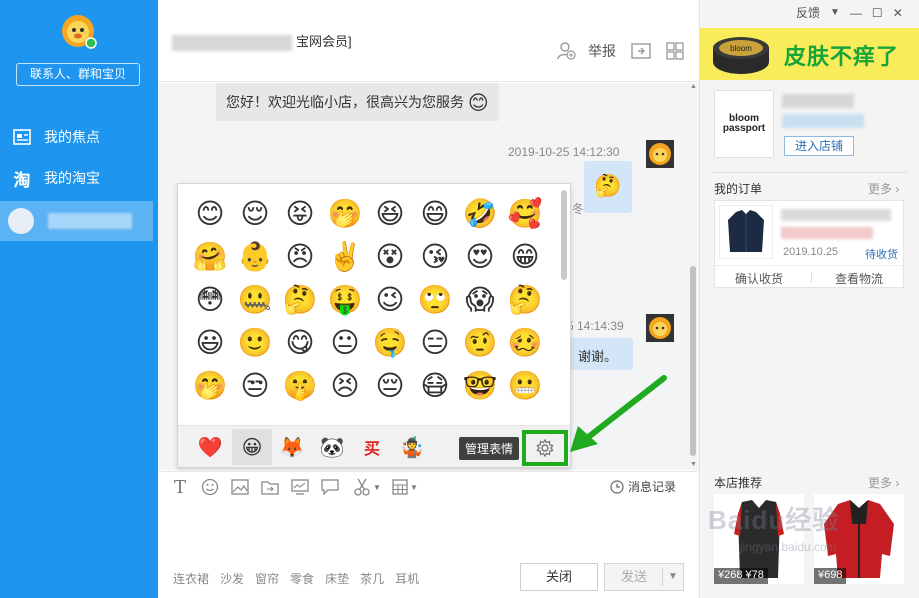 This screenshot has width=919, height=598. I want to click on share-icon, so click(641, 51).